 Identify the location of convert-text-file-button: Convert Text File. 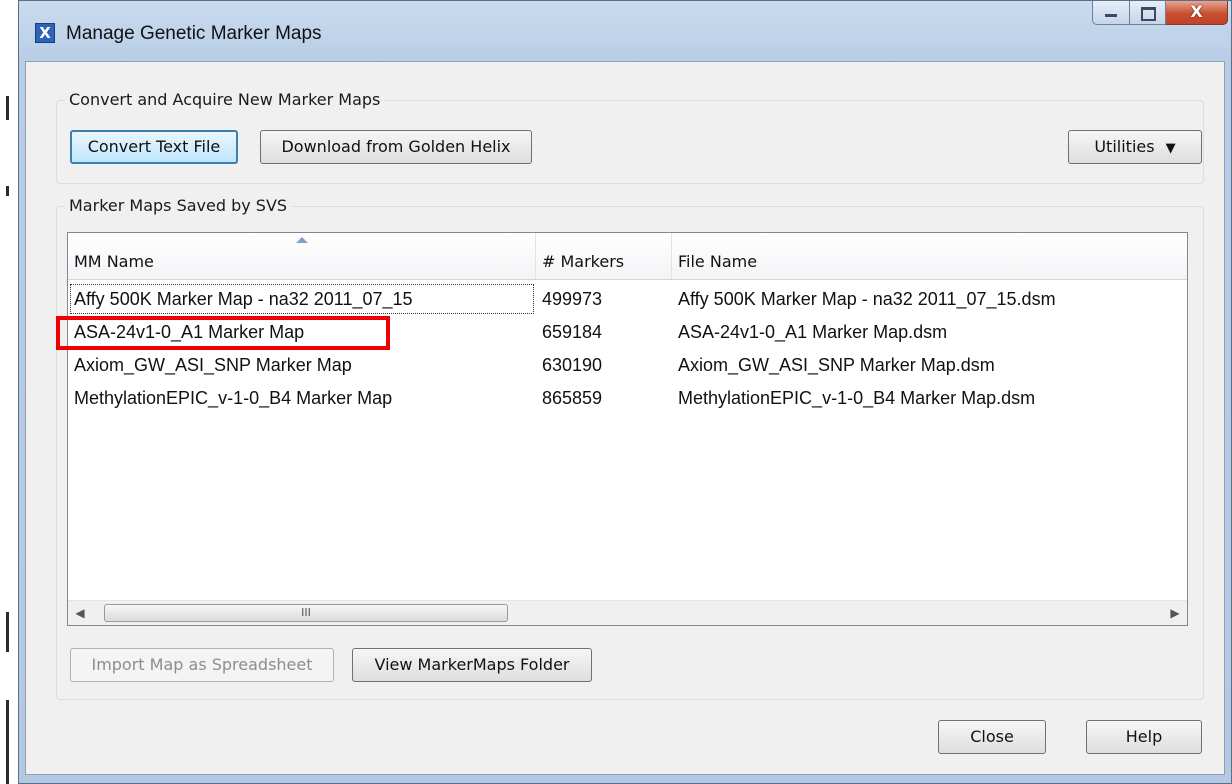
(154, 147).